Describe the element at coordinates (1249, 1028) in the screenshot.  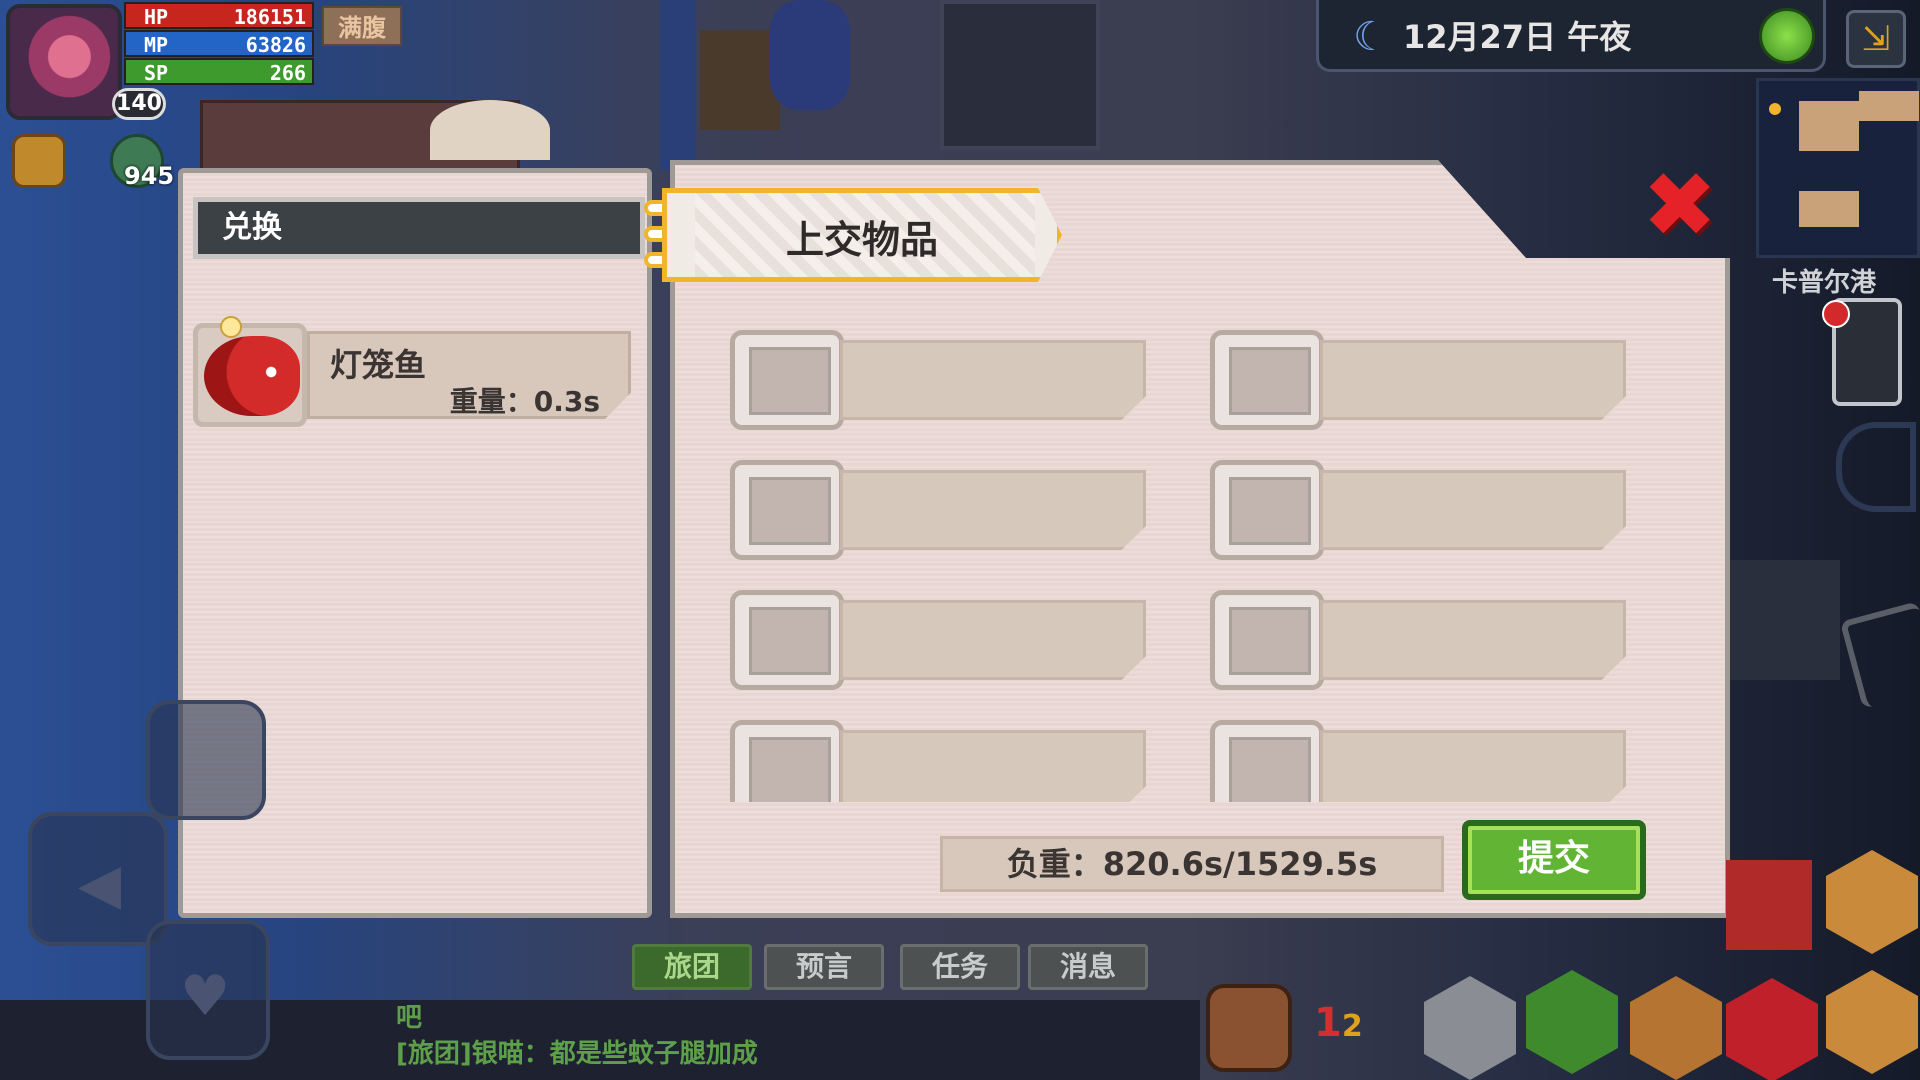
I see `backpack-icon` at that location.